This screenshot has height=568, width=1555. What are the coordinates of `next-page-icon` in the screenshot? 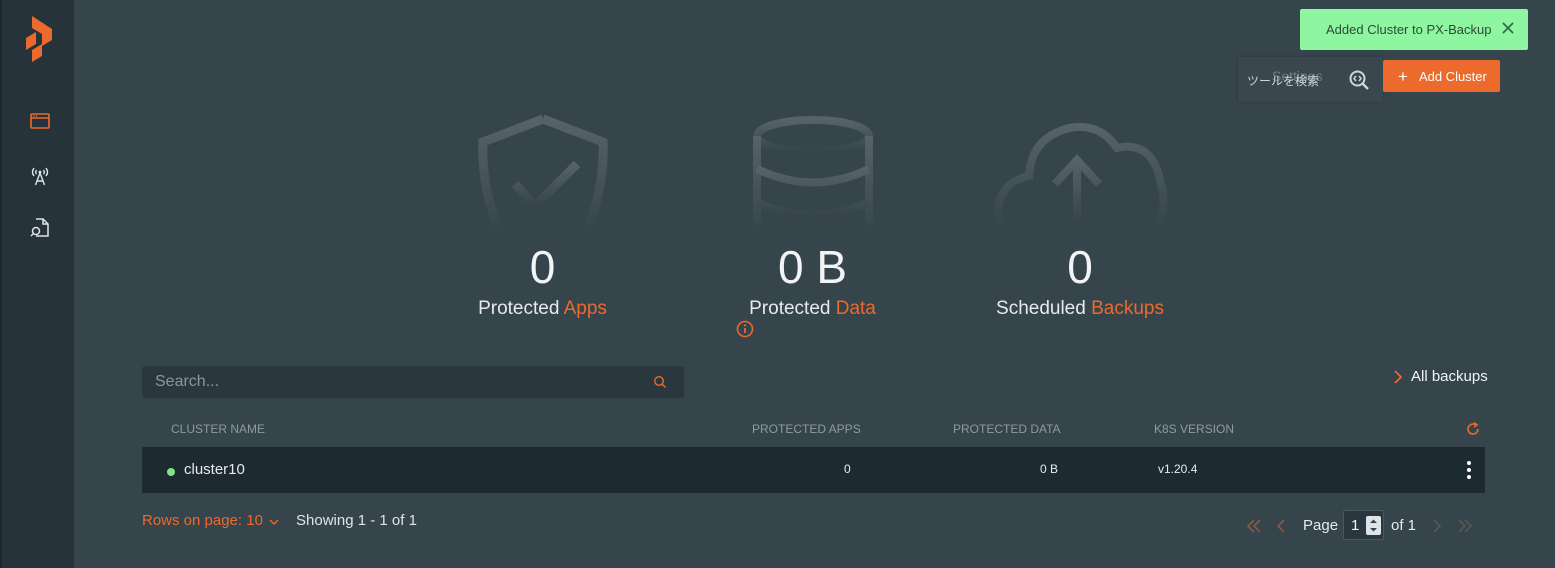 It's located at (1437, 526).